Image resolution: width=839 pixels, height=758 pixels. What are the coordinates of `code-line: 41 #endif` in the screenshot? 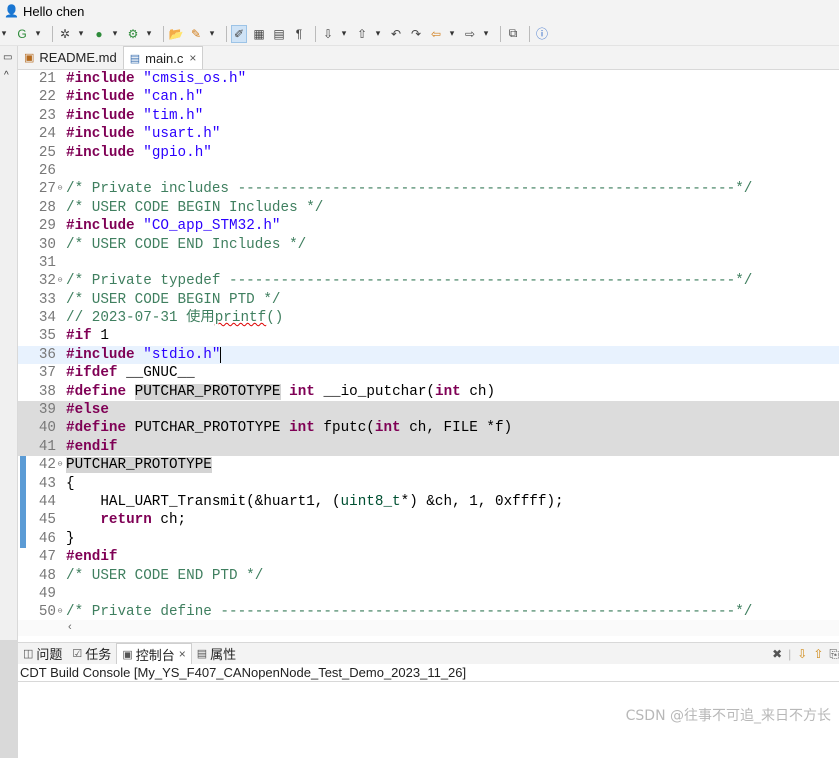 It's located at (428, 447).